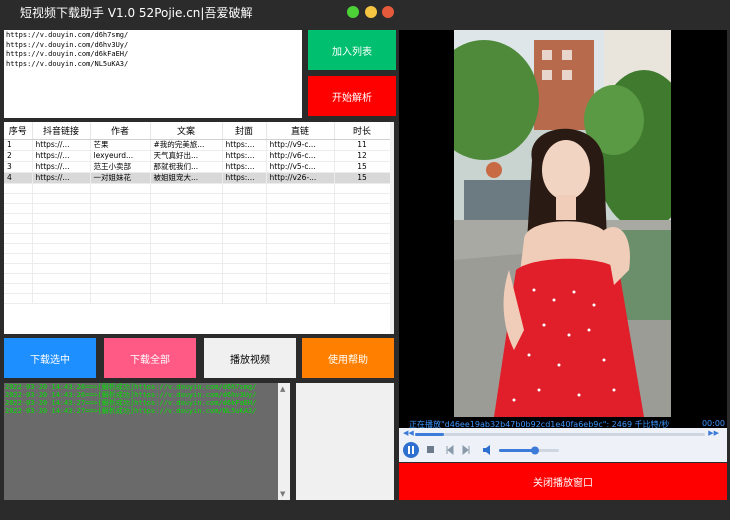 Image resolution: width=730 pixels, height=520 pixels. Describe the element at coordinates (430, 449) in the screenshot. I see `stop-icon` at that location.